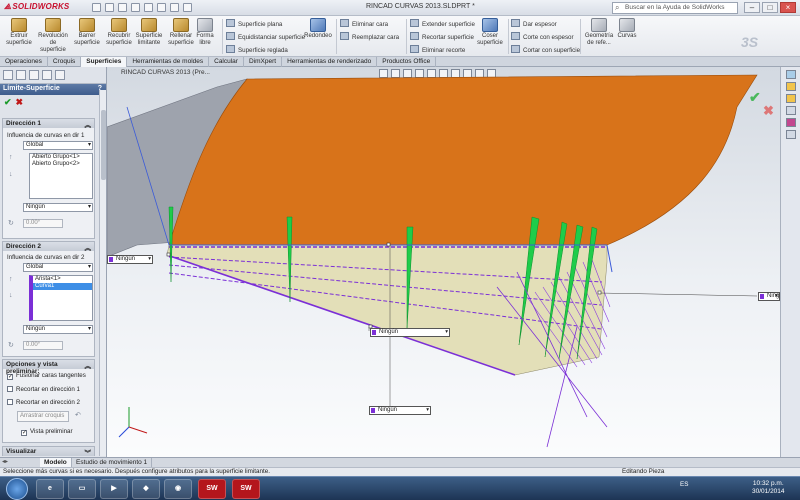 The width and height of the screenshot is (800, 500). Describe the element at coordinates (369, 36) in the screenshot. I see `replace-face-button: Reemplazar cara` at that location.